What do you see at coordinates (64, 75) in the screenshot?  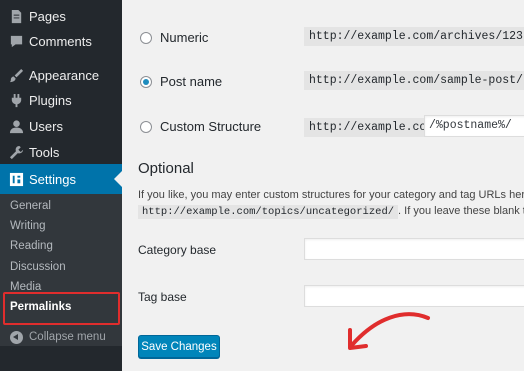 I see `sidebar-item-label: Appearance` at bounding box center [64, 75].